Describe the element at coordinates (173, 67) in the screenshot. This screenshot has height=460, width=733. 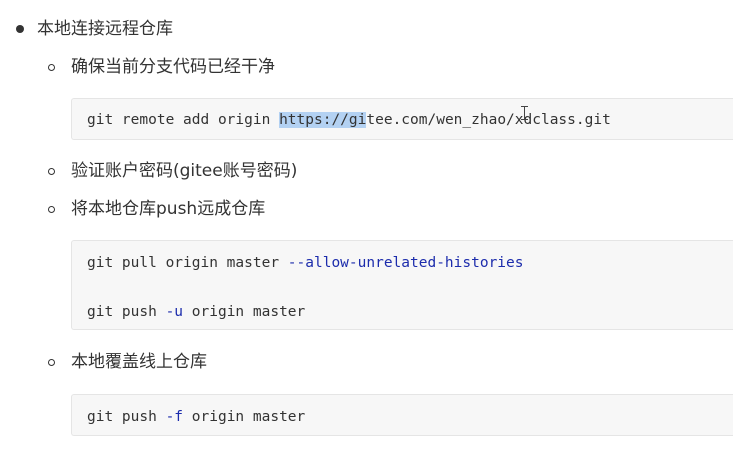
I see `sub-item-clean-branch: 确保当前分支代码已经干净` at that location.